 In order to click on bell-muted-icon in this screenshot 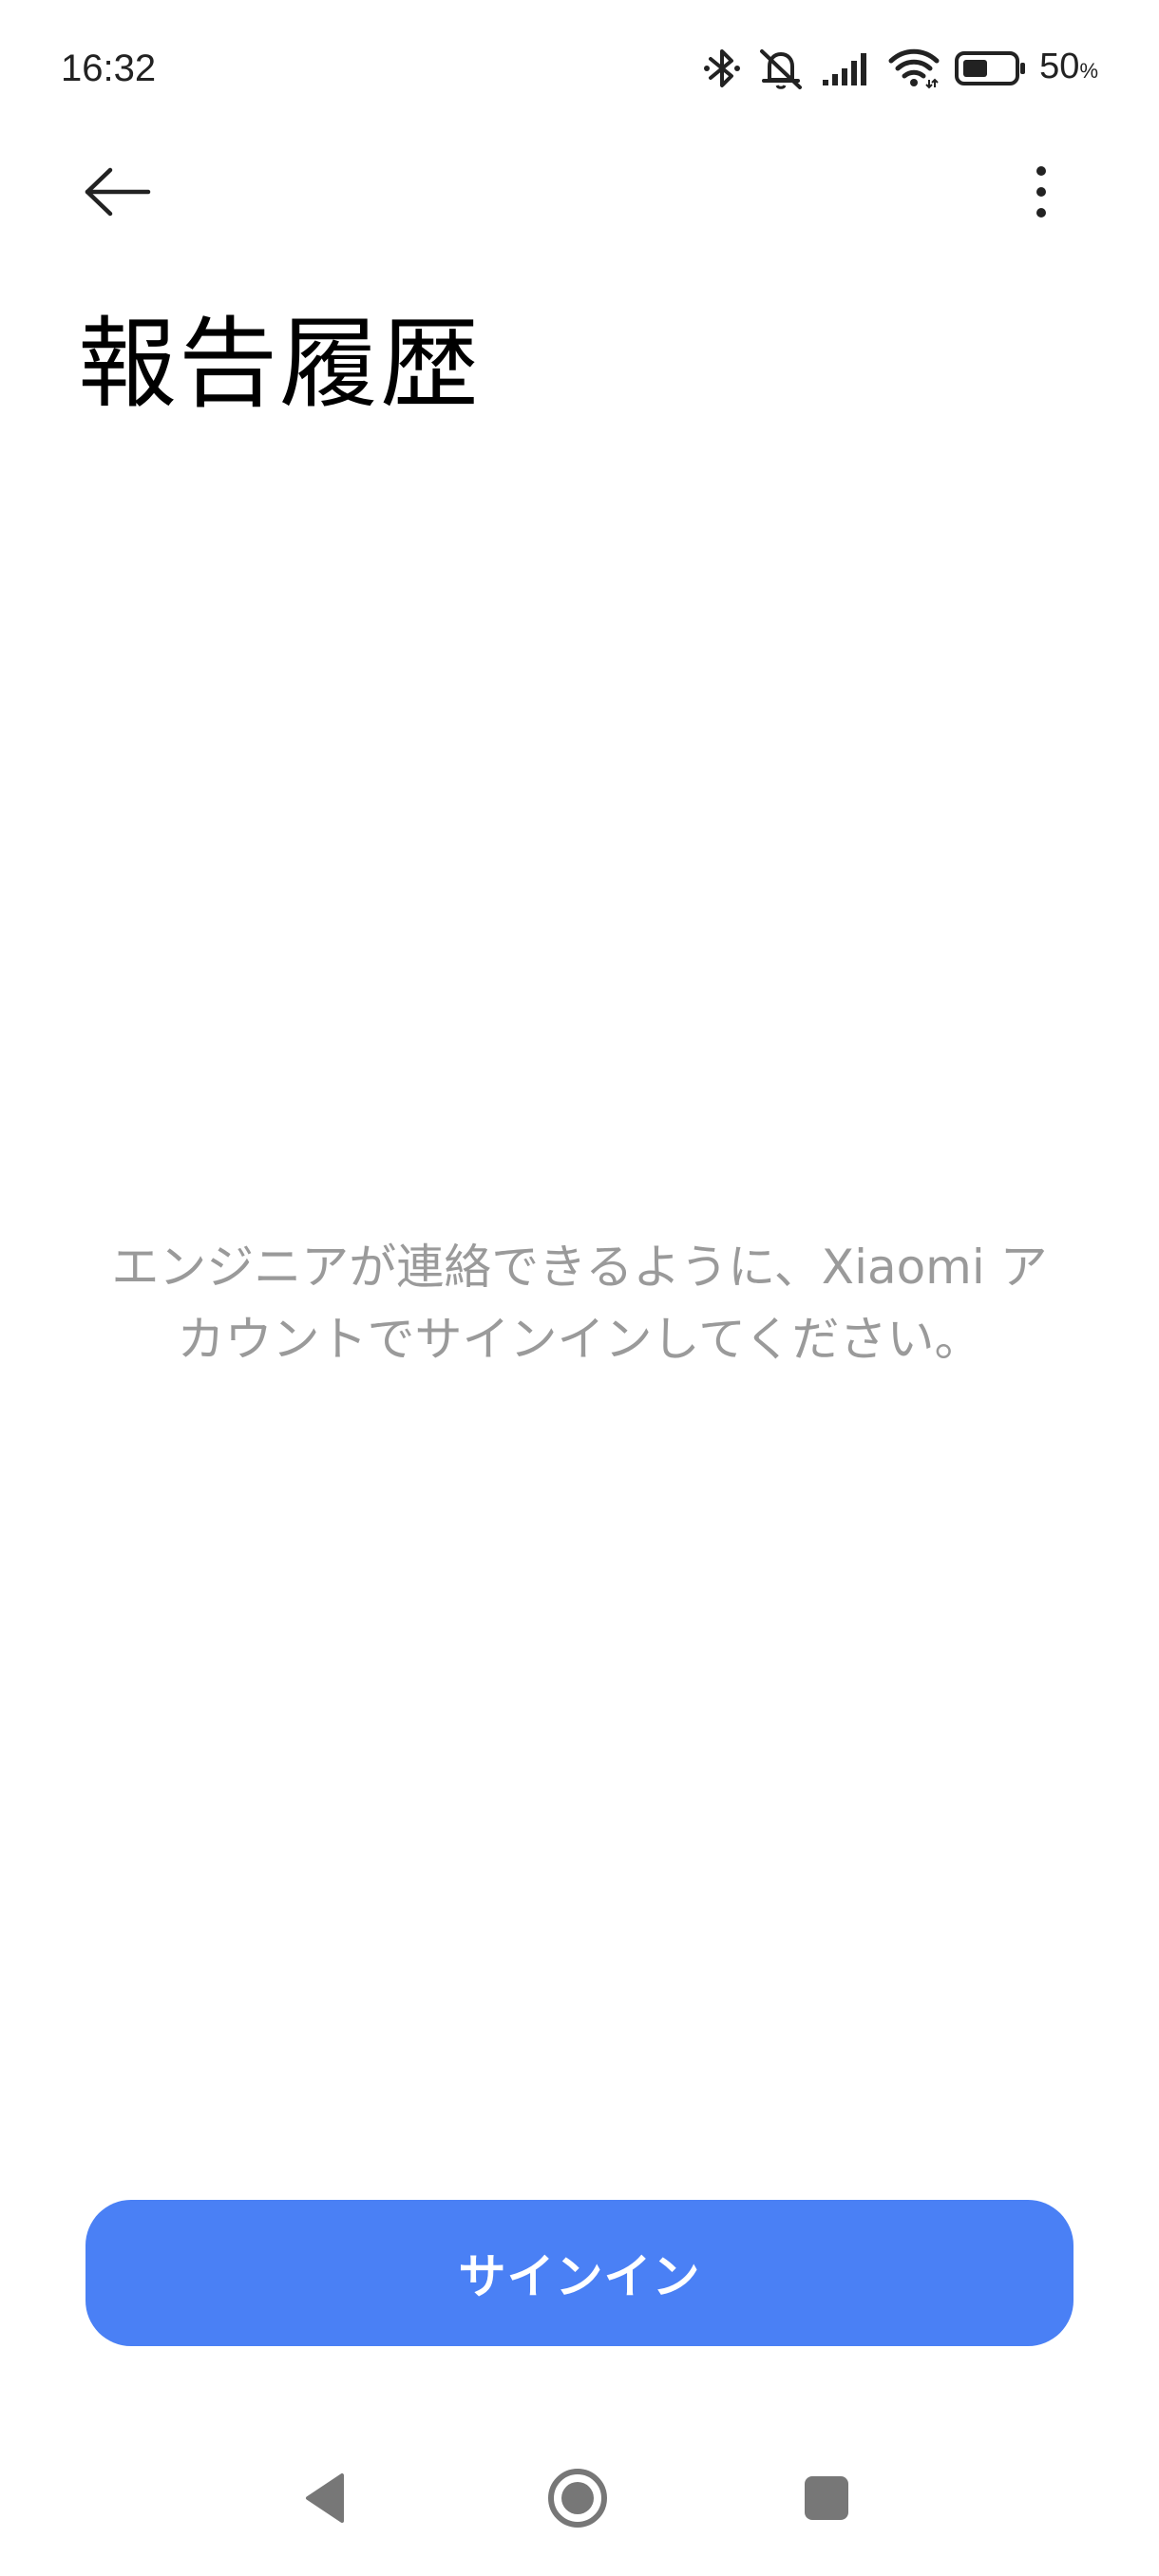, I will do `click(781, 68)`.